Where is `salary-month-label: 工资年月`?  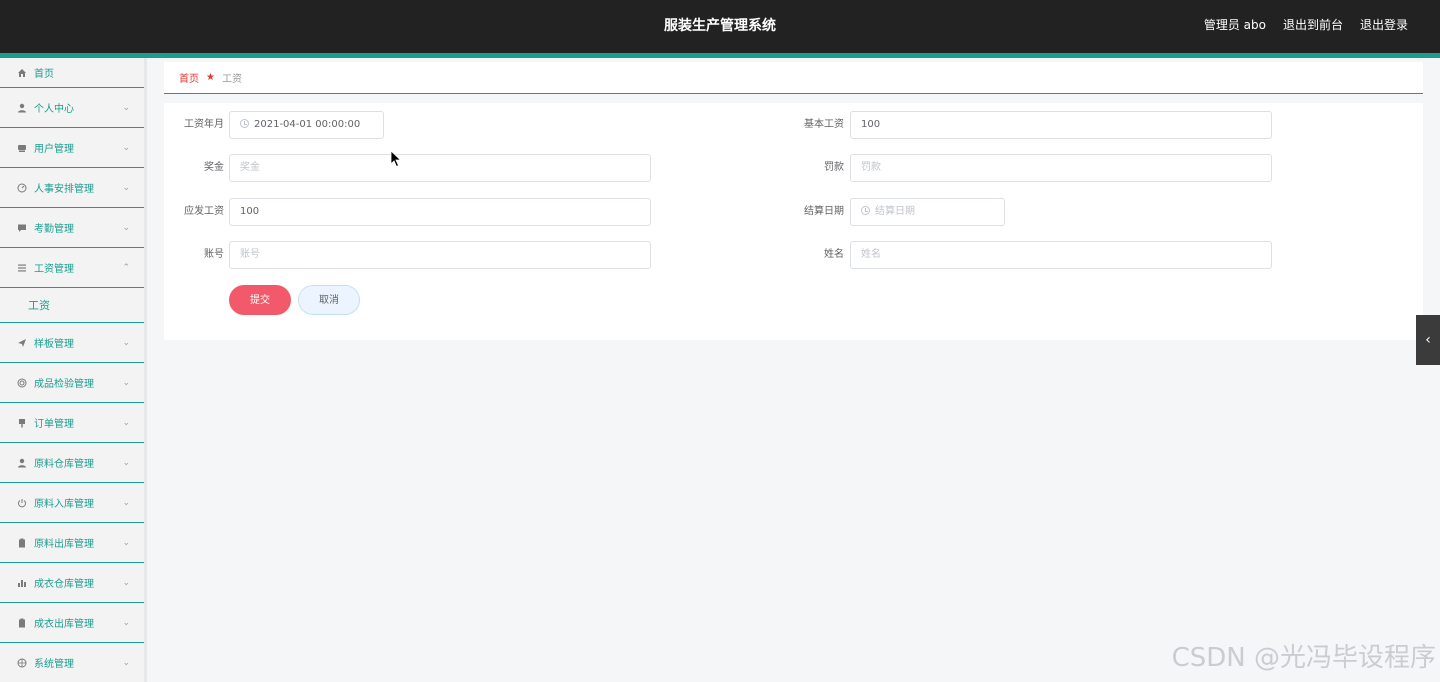 salary-month-label: 工资年月 is located at coordinates (204, 124).